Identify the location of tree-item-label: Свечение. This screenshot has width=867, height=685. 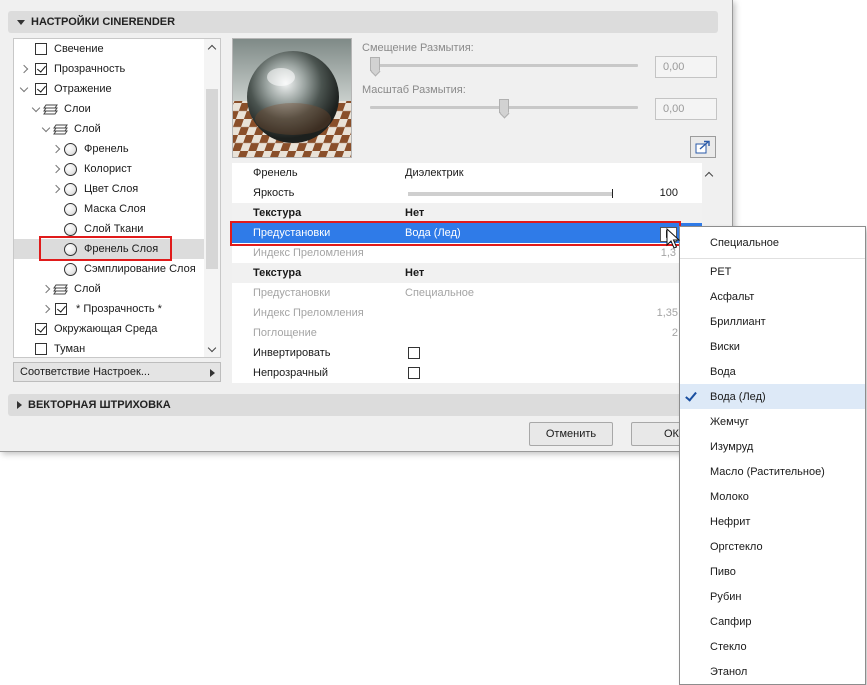
(79, 49).